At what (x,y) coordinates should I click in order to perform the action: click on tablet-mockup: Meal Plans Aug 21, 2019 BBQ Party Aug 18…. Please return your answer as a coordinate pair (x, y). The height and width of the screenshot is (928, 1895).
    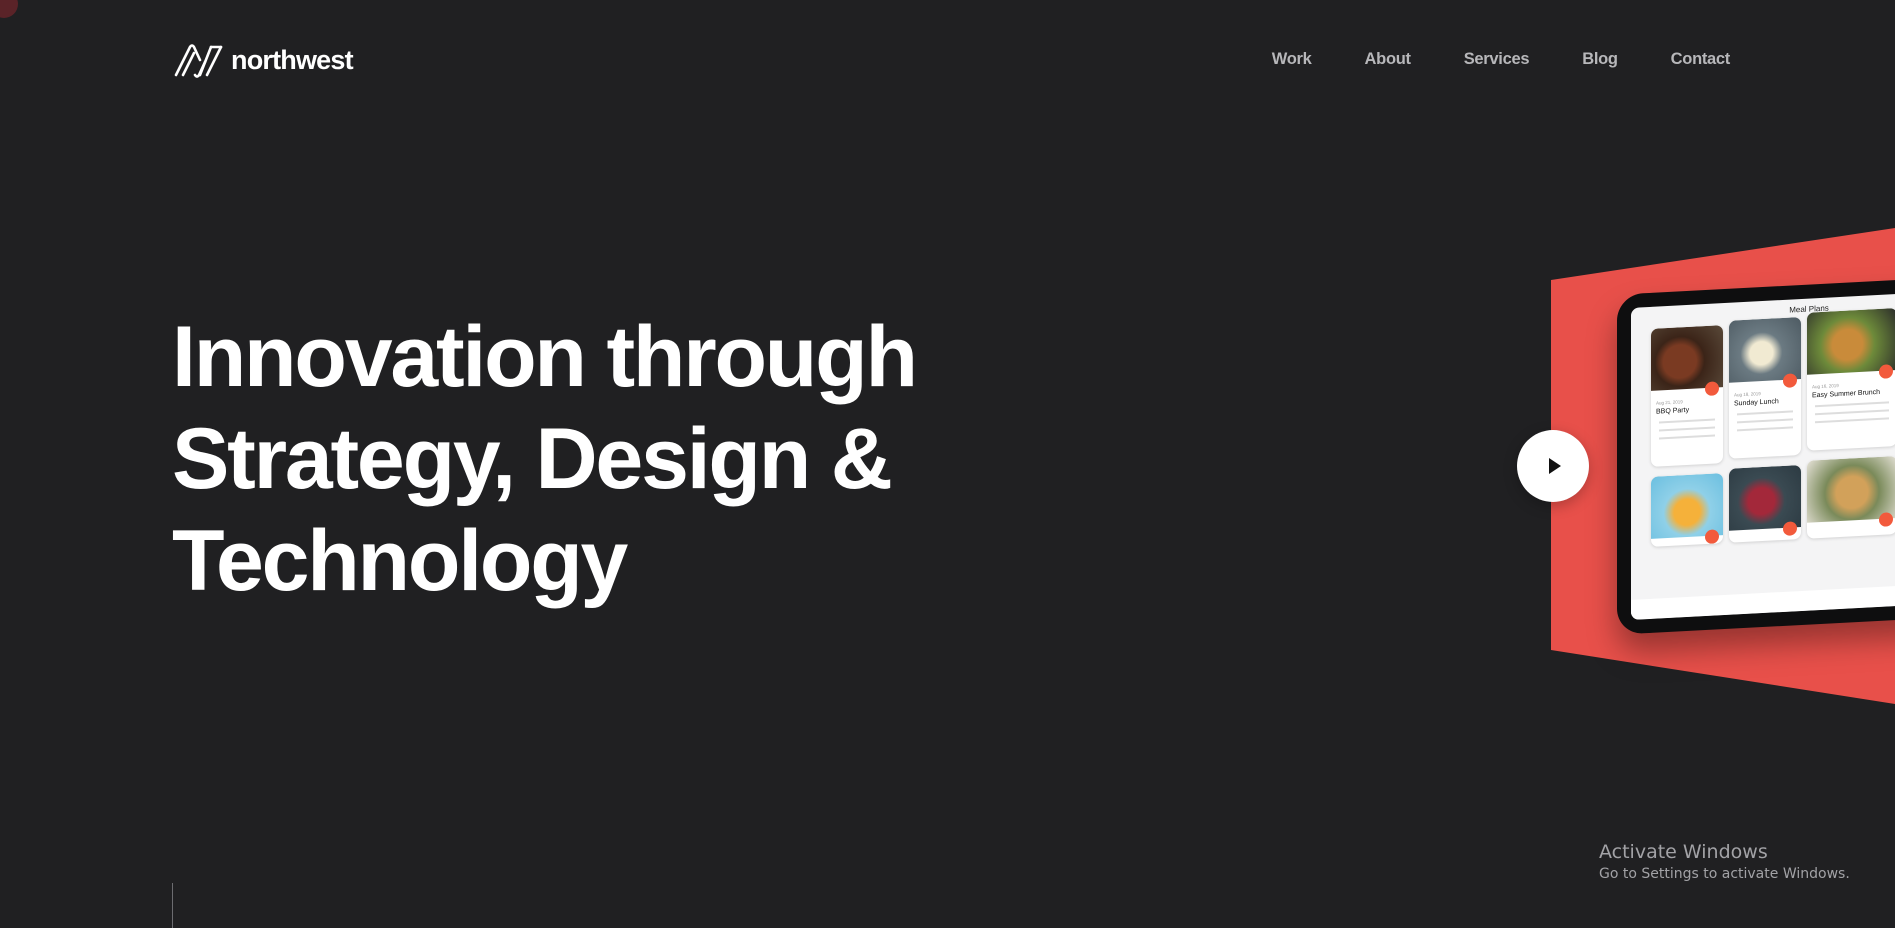
    Looking at the image, I should click on (1756, 456).